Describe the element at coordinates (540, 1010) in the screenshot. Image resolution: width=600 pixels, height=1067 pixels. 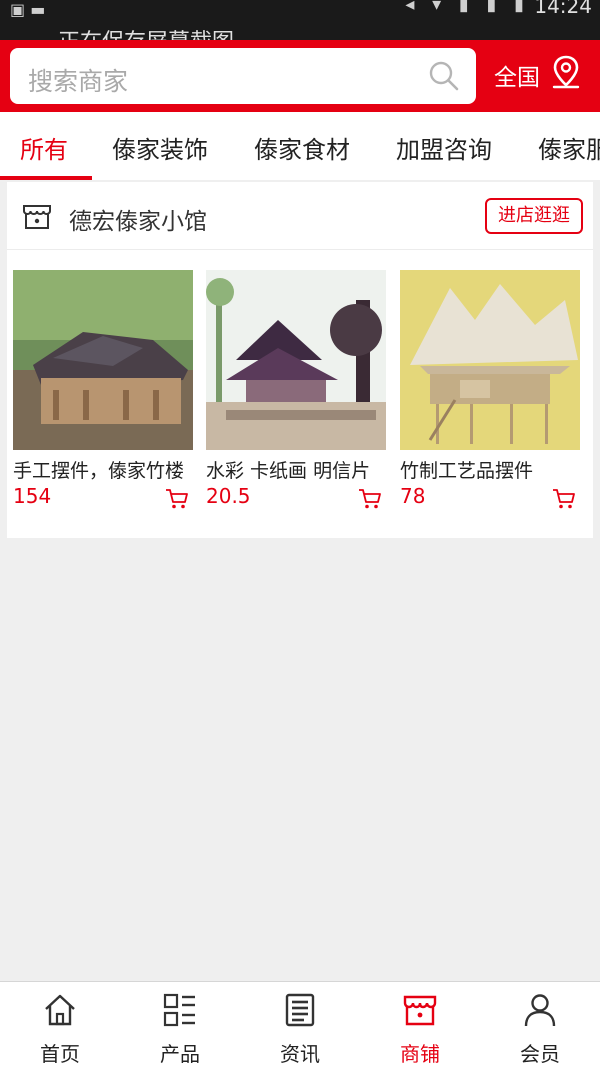
I see `user-icon` at that location.